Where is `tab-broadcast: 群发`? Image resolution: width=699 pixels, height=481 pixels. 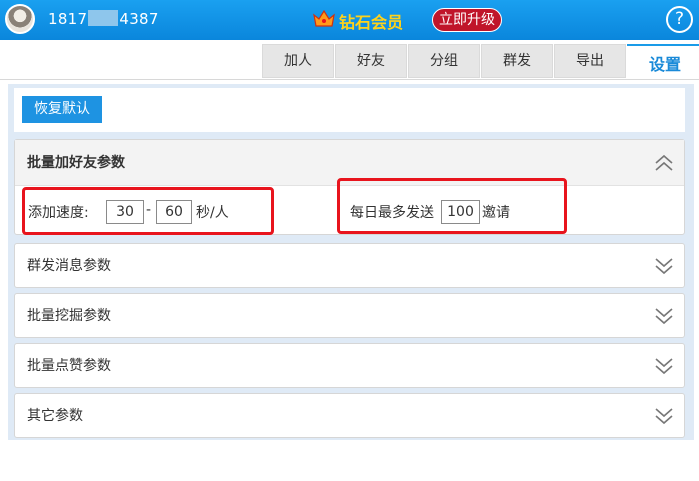 tab-broadcast: 群发 is located at coordinates (517, 61).